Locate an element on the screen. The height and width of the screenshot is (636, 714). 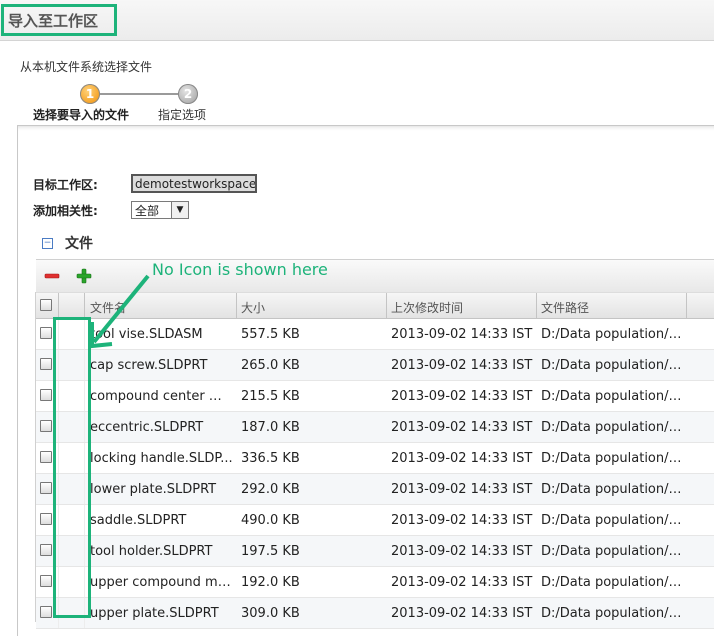
dependencies-label: 添加相关性: is located at coordinates (65, 211).